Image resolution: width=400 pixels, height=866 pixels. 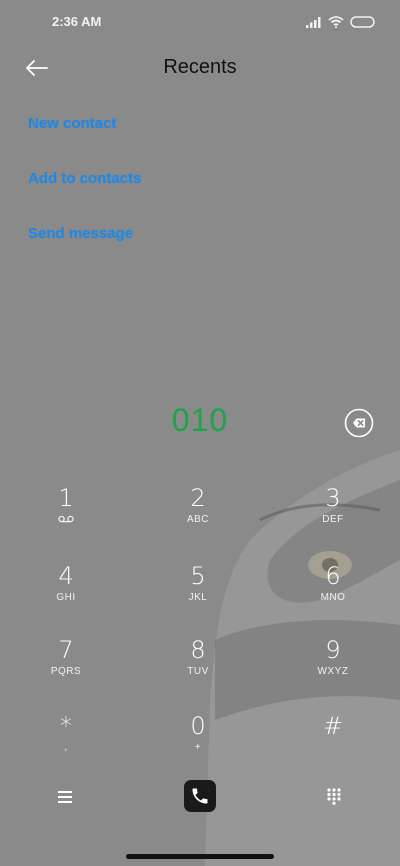 What do you see at coordinates (198, 576) in the screenshot?
I see `key-digit: 5` at bounding box center [198, 576].